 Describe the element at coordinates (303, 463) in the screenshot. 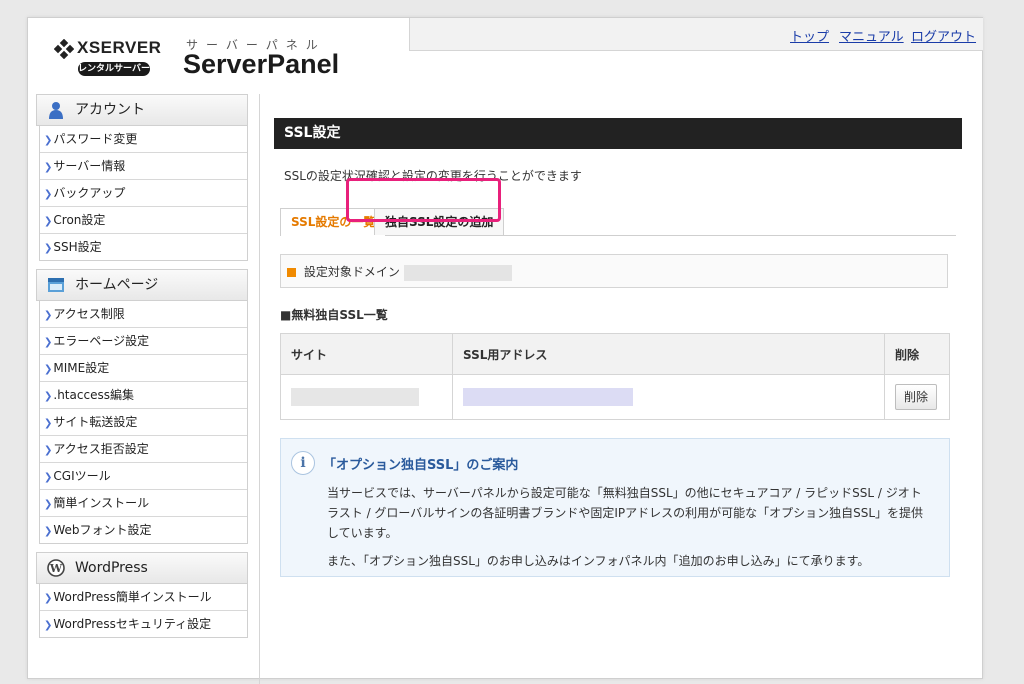

I see `info-icon: i` at that location.